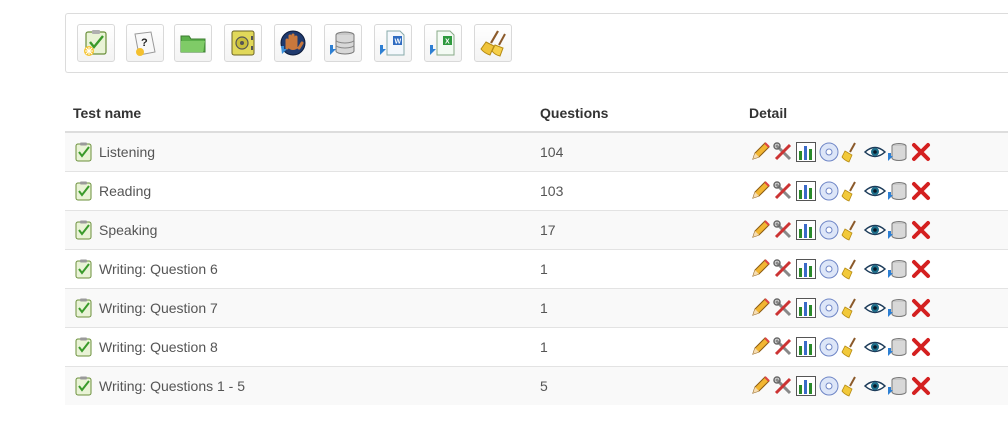 Image resolution: width=1008 pixels, height=430 pixels. What do you see at coordinates (298, 230) in the screenshot?
I see `test-name-cell: Speaking` at bounding box center [298, 230].